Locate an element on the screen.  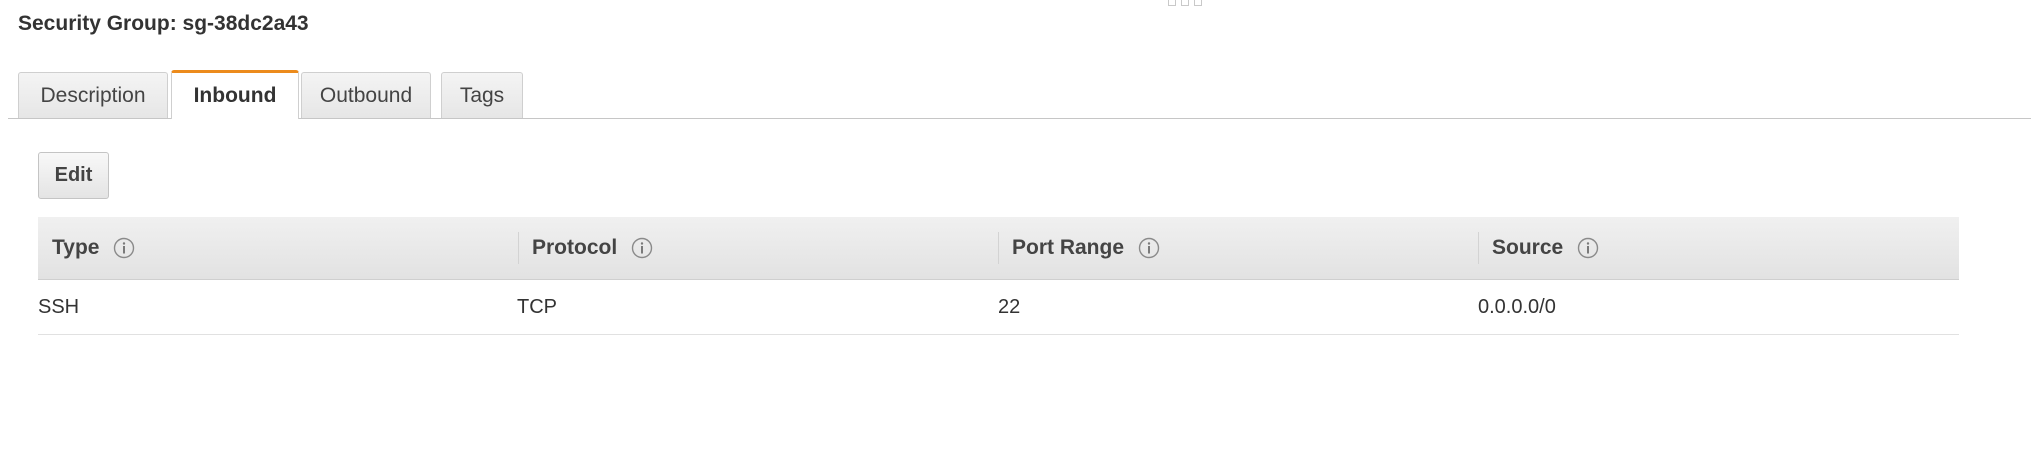
tab-inbound: Inbound is located at coordinates (235, 94).